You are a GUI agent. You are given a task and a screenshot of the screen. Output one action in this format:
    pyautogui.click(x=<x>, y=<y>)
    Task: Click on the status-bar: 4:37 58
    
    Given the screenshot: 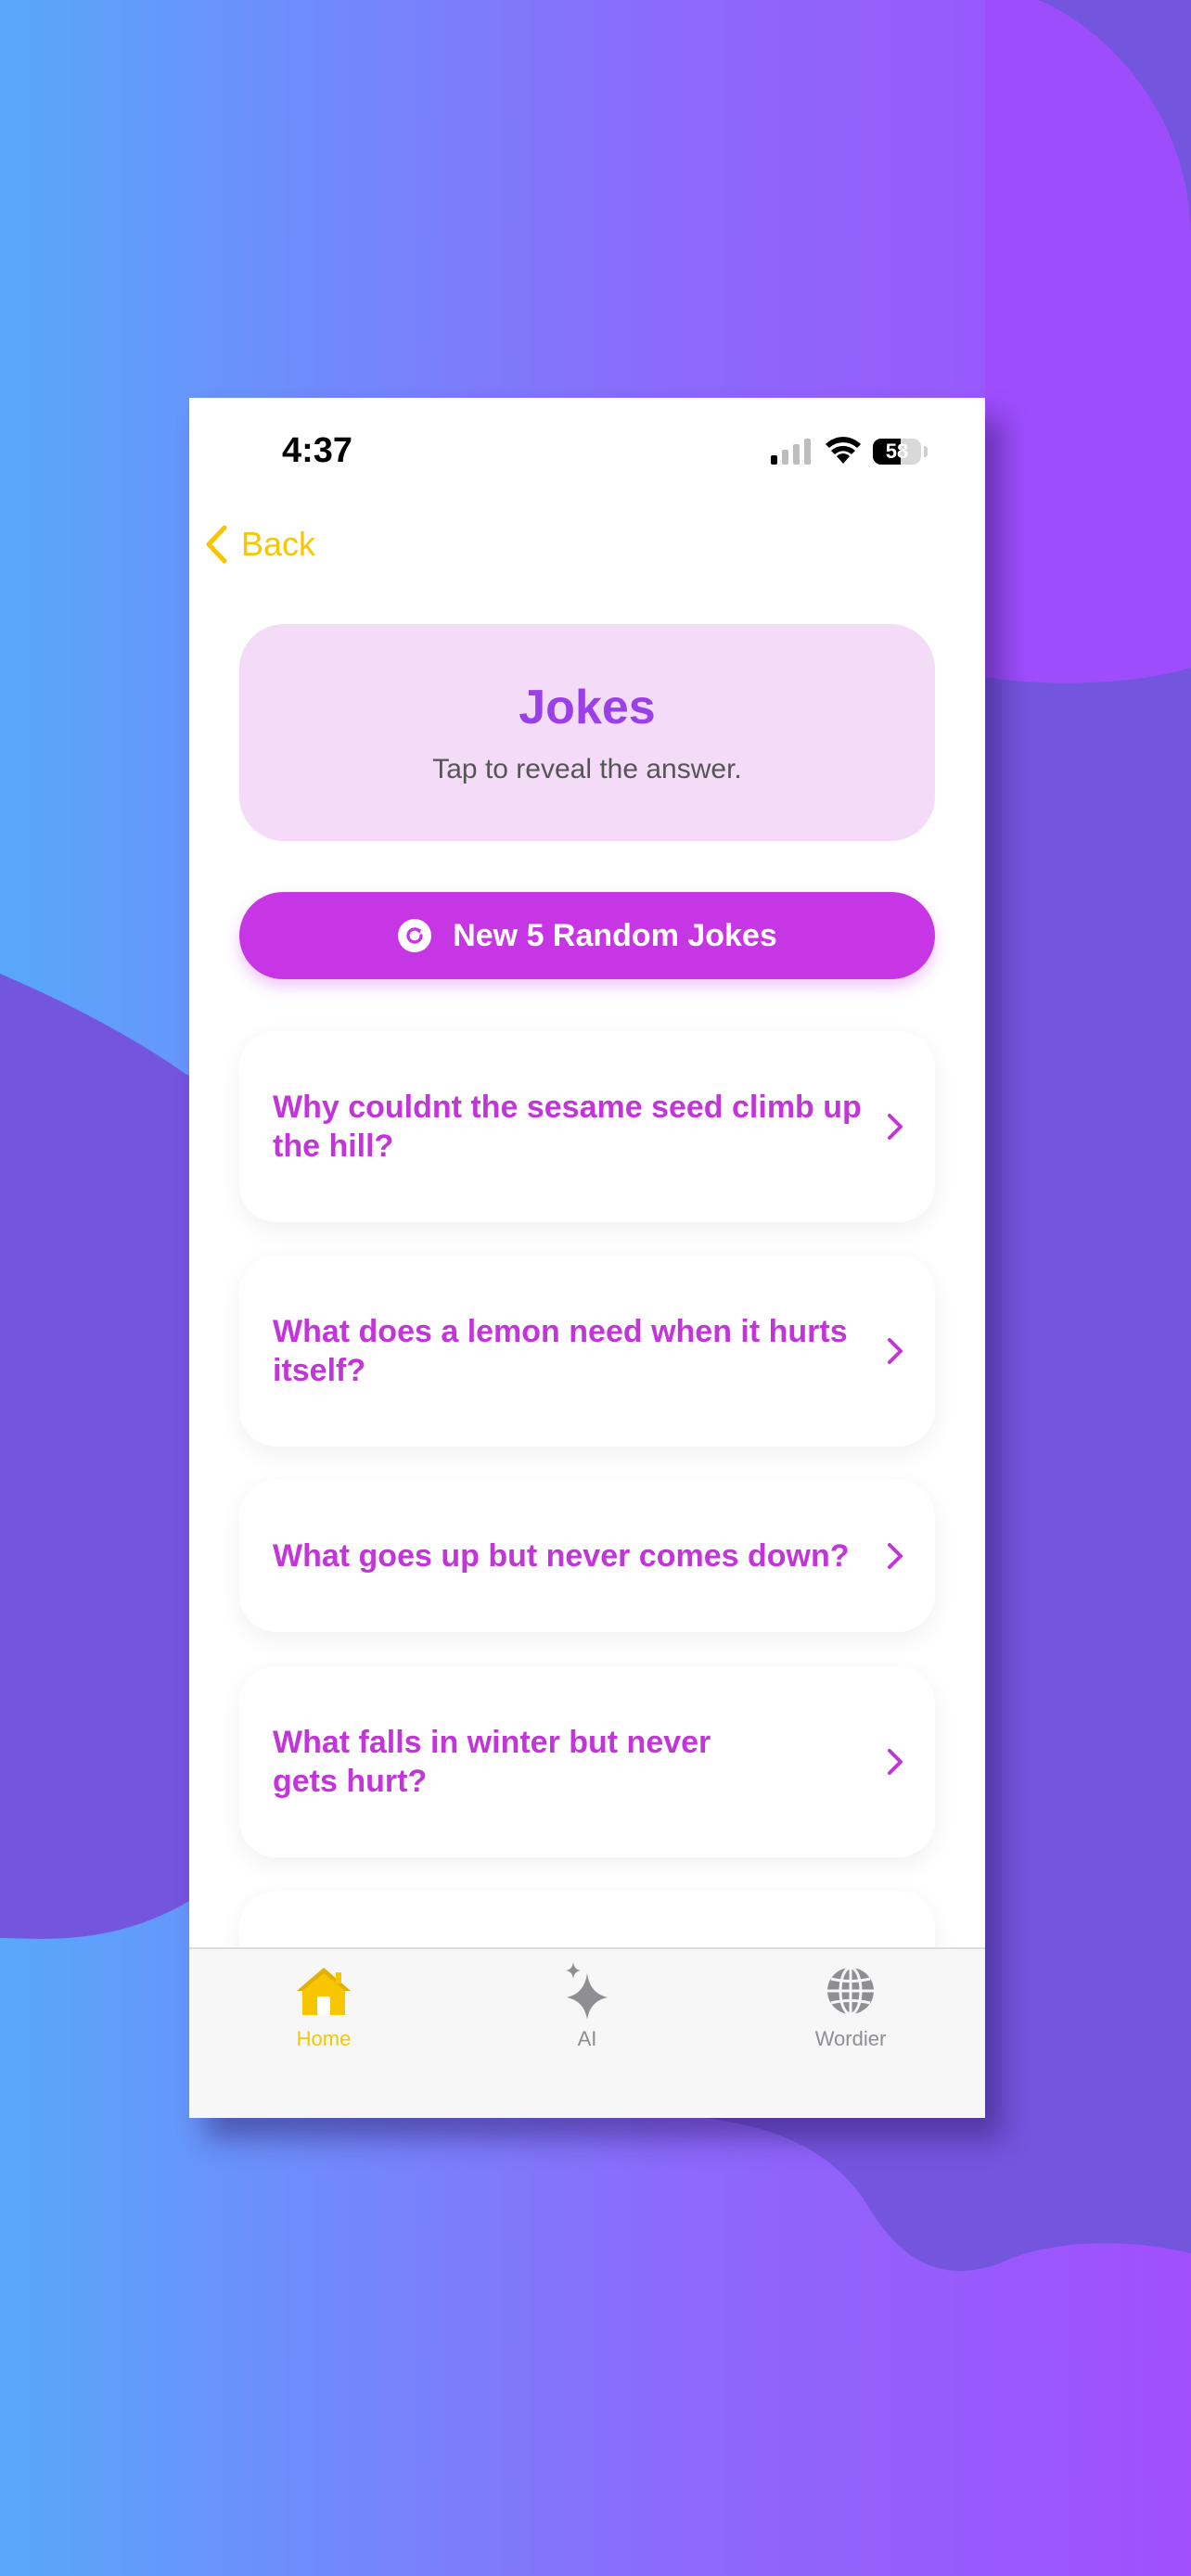 What is the action you would take?
    pyautogui.click(x=587, y=453)
    